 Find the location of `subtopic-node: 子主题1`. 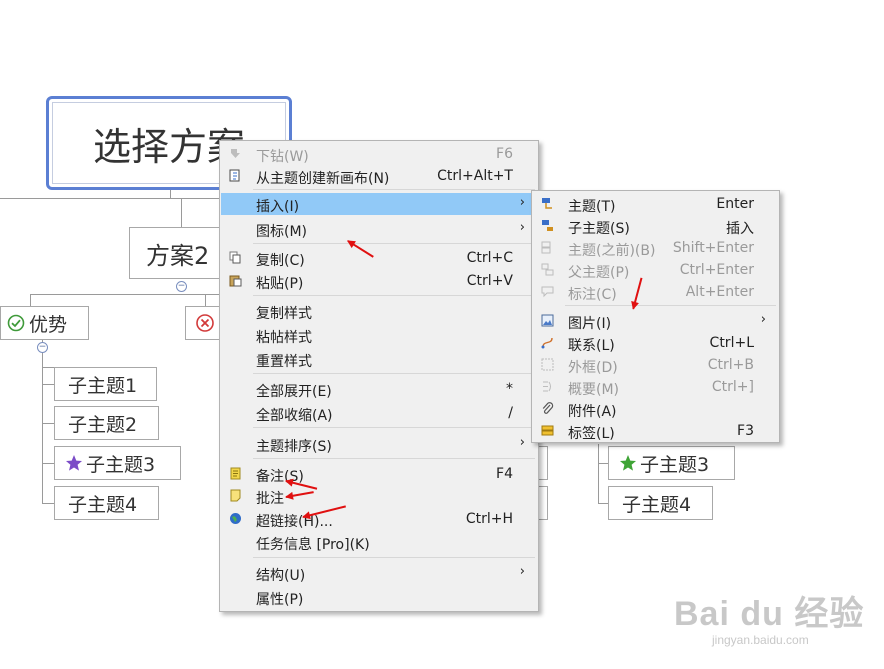

subtopic-node: 子主题1 is located at coordinates (105, 384).